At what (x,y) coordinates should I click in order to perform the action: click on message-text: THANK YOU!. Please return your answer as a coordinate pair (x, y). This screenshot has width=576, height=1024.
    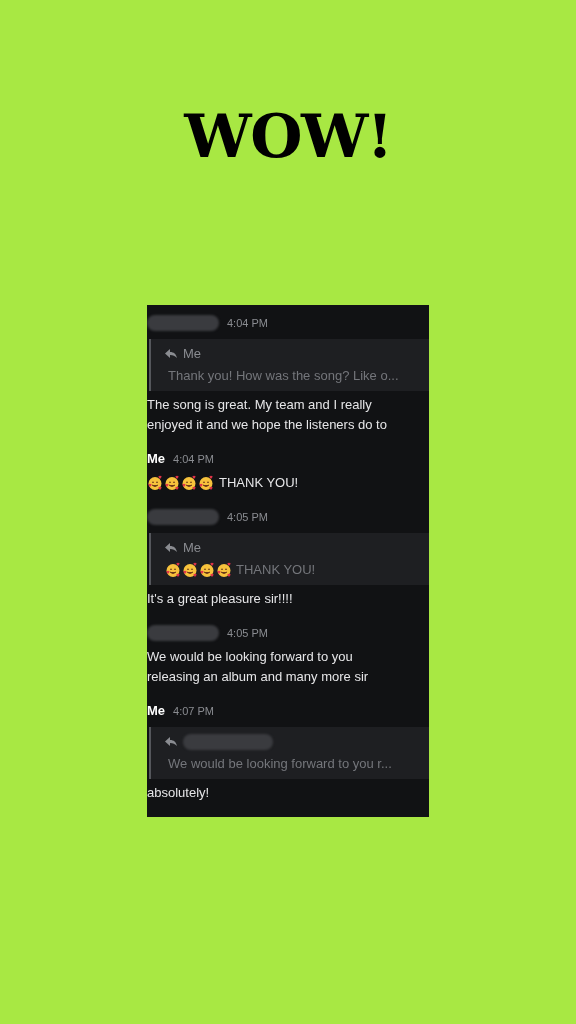
    Looking at the image, I should click on (259, 483).